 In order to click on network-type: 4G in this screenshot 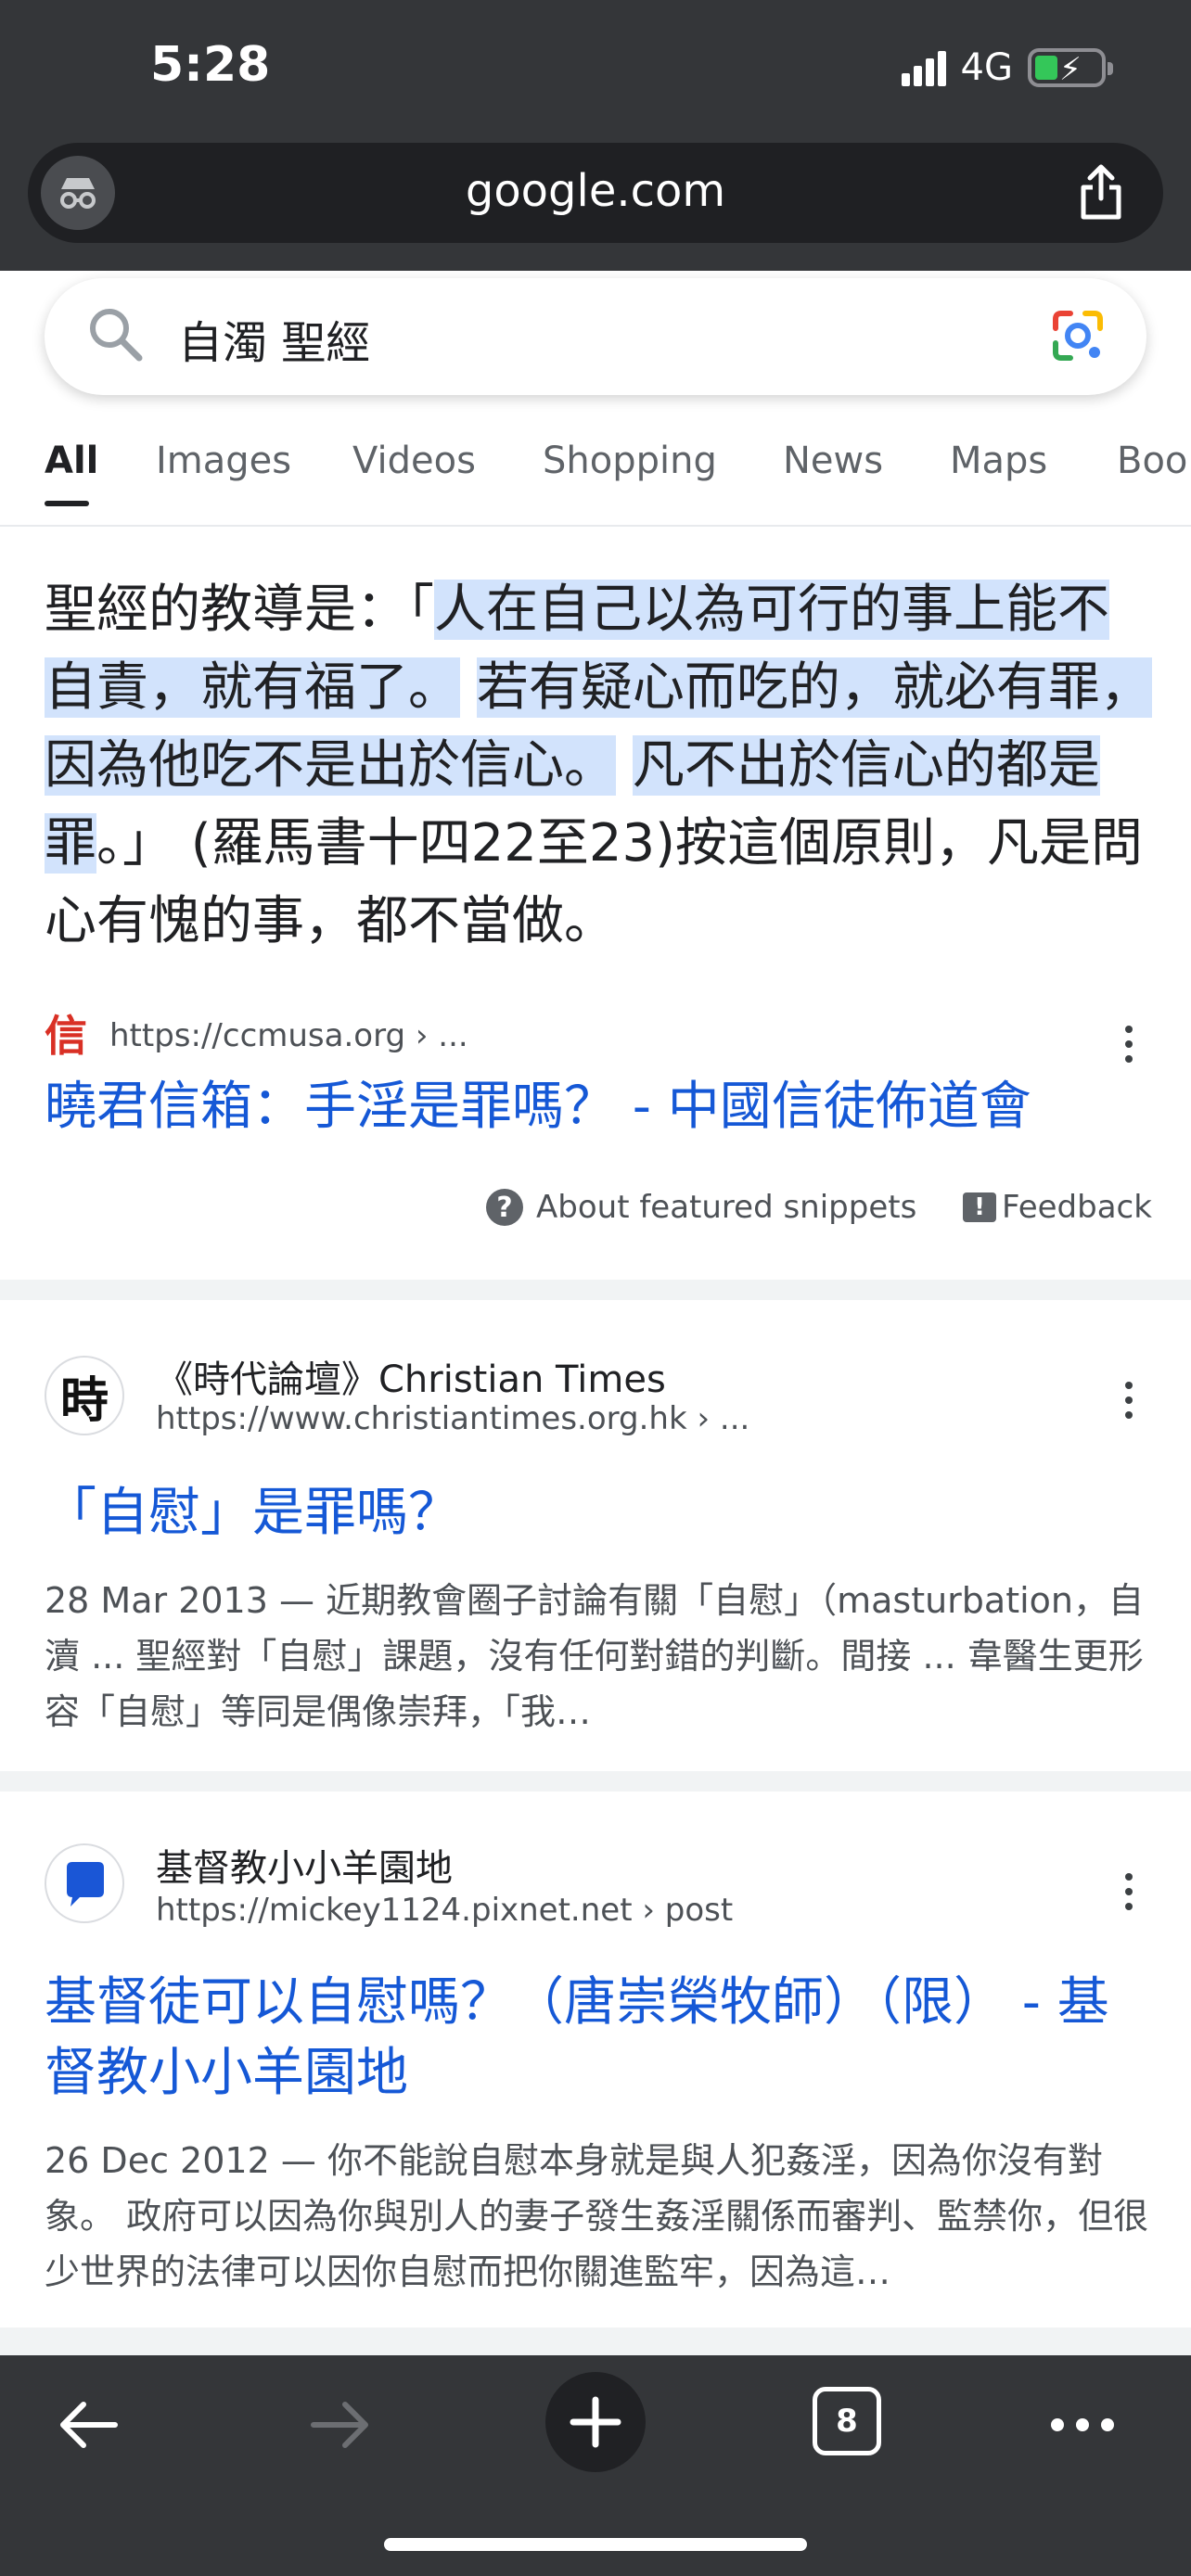, I will do `click(986, 67)`.